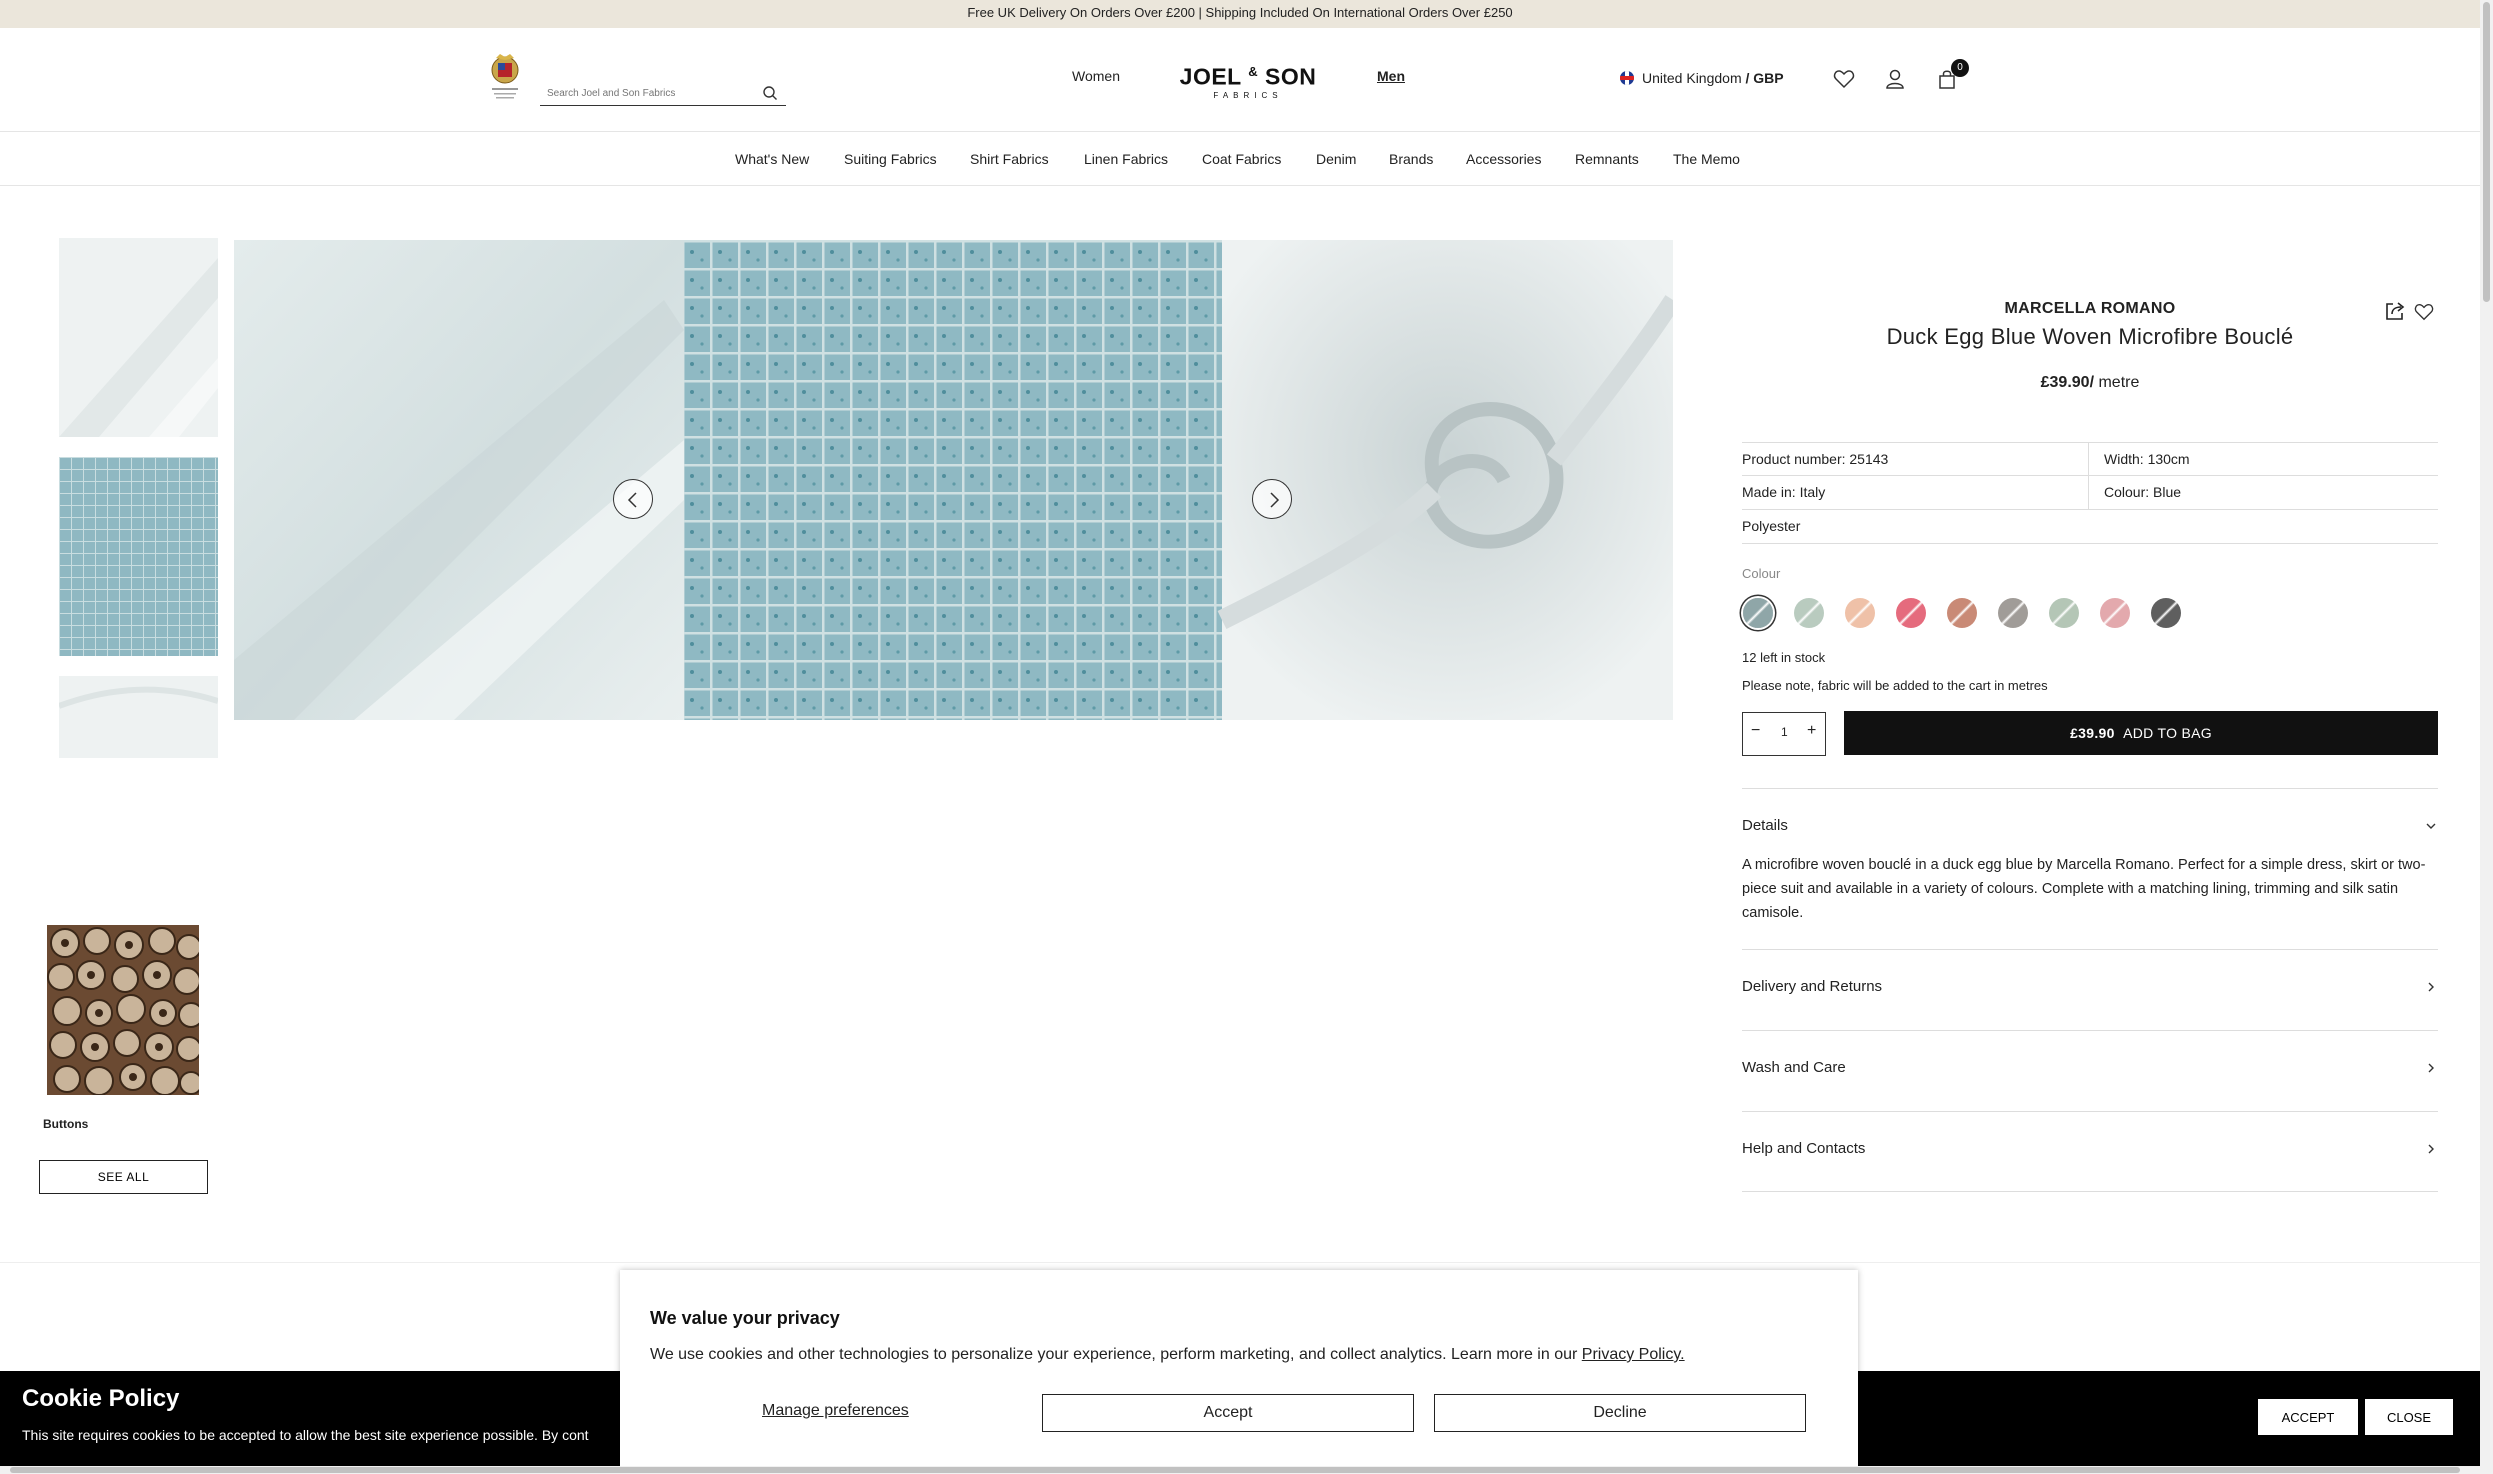 The height and width of the screenshot is (1474, 2493). What do you see at coordinates (2424, 312) in the screenshot?
I see `favourite-icon` at bounding box center [2424, 312].